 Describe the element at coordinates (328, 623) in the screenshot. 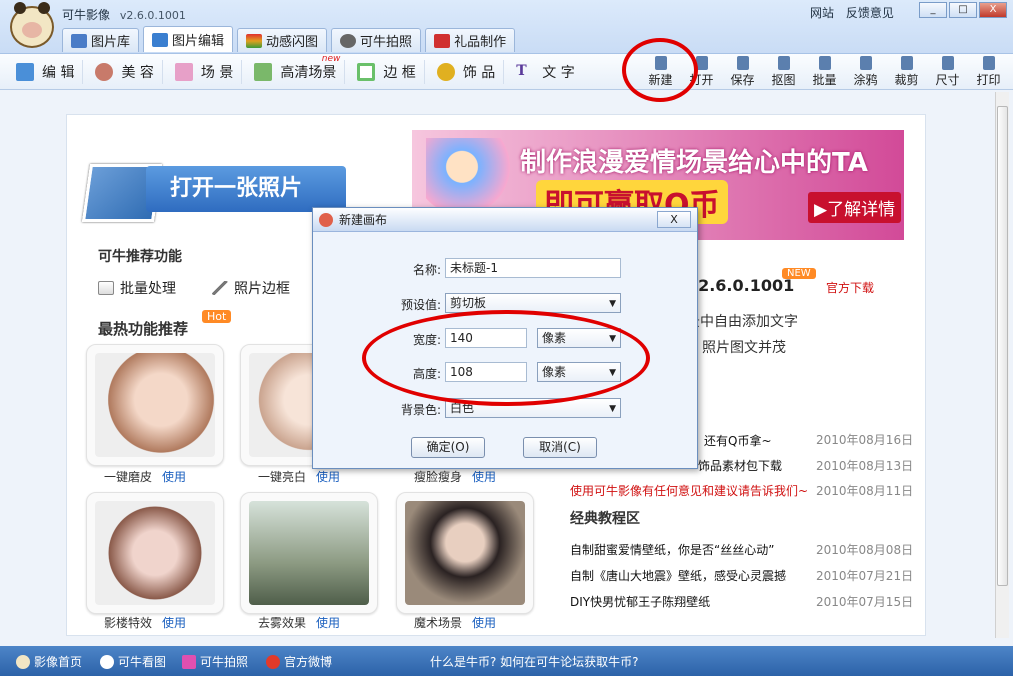

I see `use-defog-link: 使用` at that location.